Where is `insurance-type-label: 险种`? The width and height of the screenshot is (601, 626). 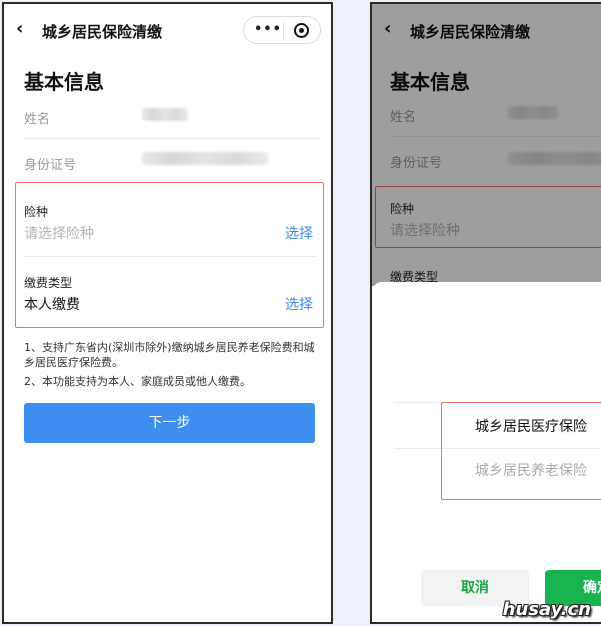 insurance-type-label: 险种 is located at coordinates (36, 212).